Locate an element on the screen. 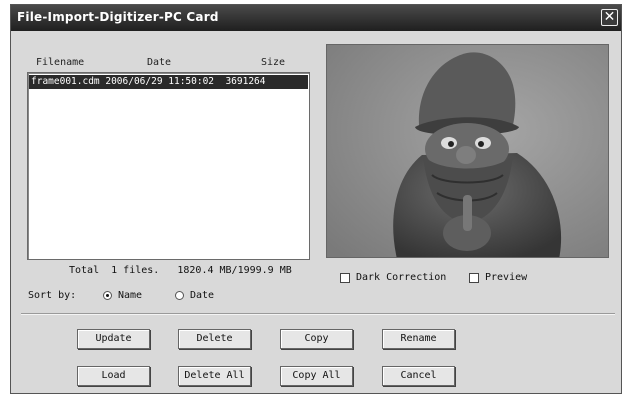 Image resolution: width=625 pixels, height=396 pixels. separator-line is located at coordinates (318, 314).